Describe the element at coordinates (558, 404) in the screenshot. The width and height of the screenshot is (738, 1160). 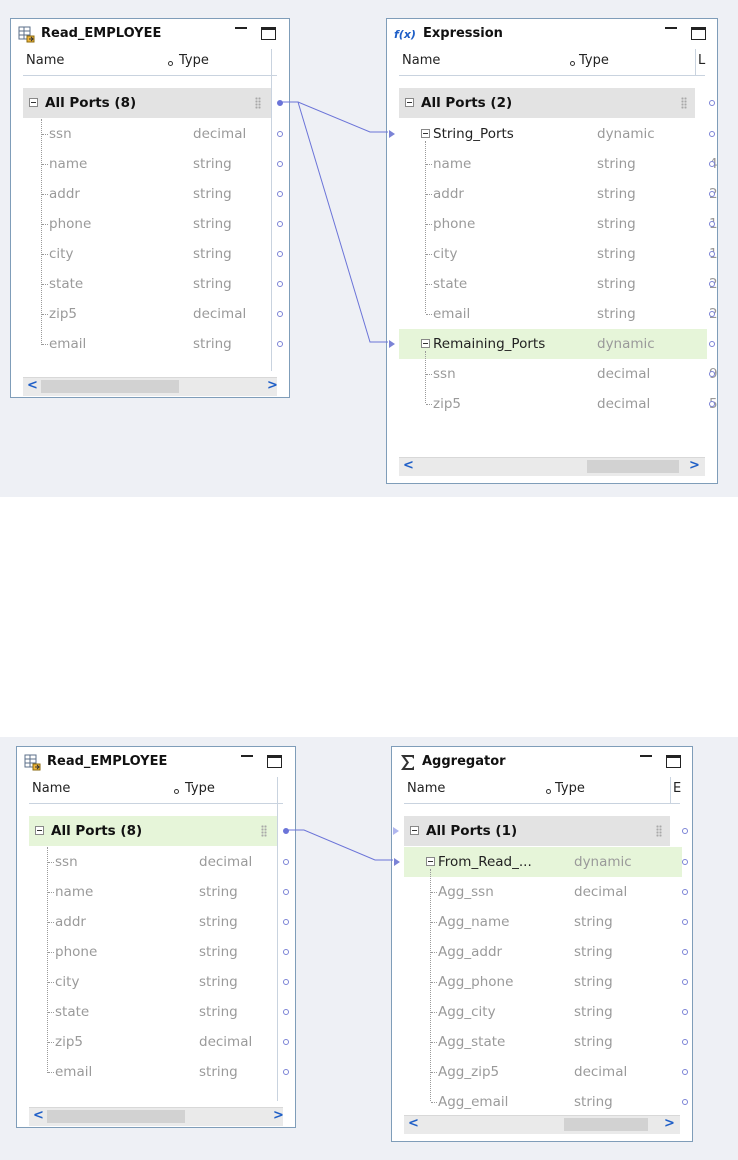
I see `field-row: zip5decimal5` at that location.